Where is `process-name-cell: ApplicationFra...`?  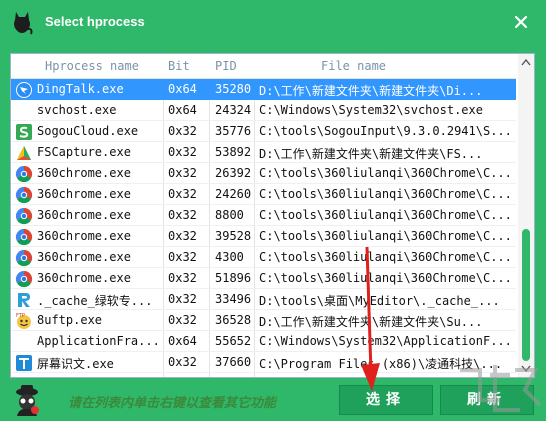 process-name-cell: ApplicationFra... is located at coordinates (98, 341).